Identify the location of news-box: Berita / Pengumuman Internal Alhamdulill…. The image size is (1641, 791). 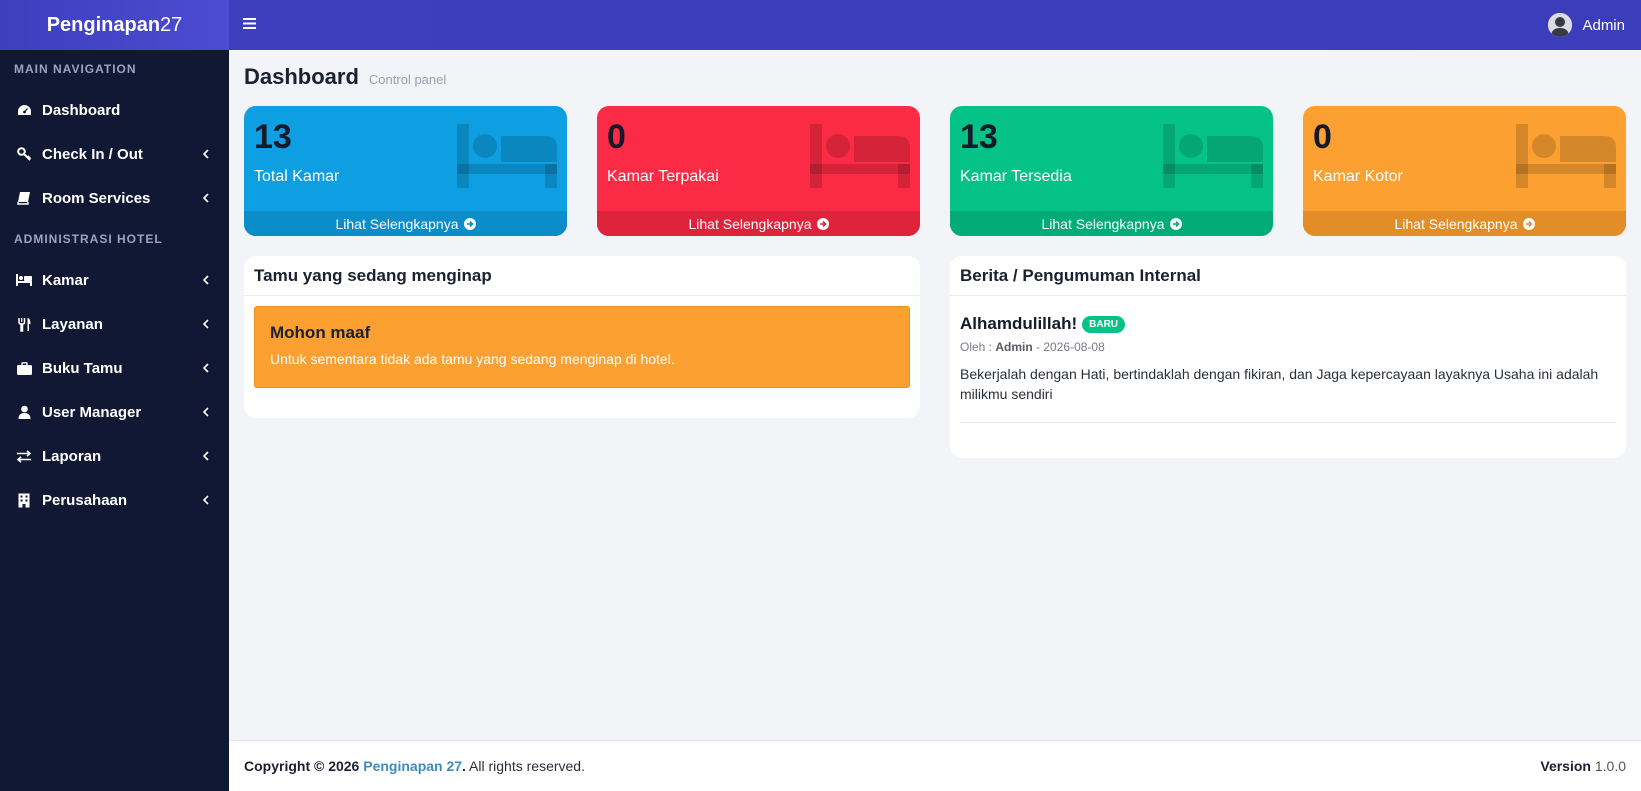
(1288, 357).